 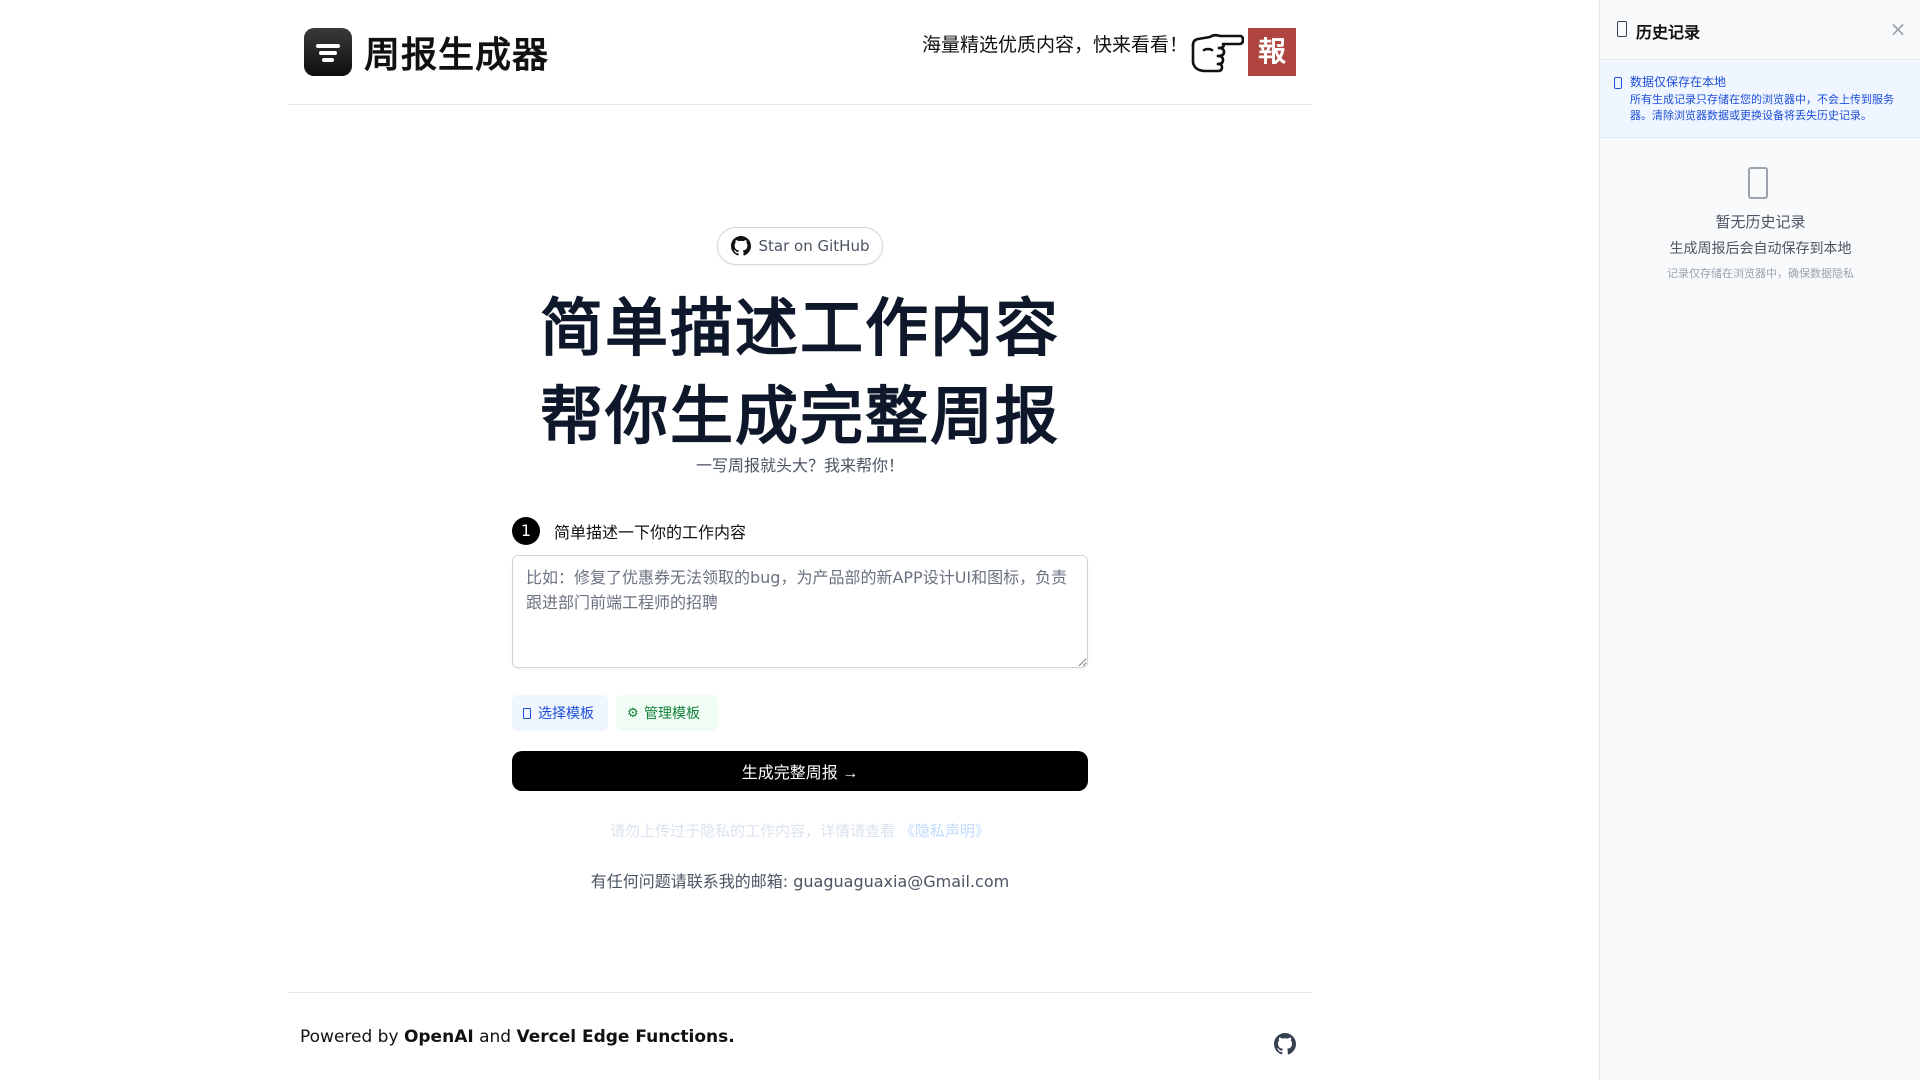 I want to click on pointing-hand-icon, so click(x=1217, y=53).